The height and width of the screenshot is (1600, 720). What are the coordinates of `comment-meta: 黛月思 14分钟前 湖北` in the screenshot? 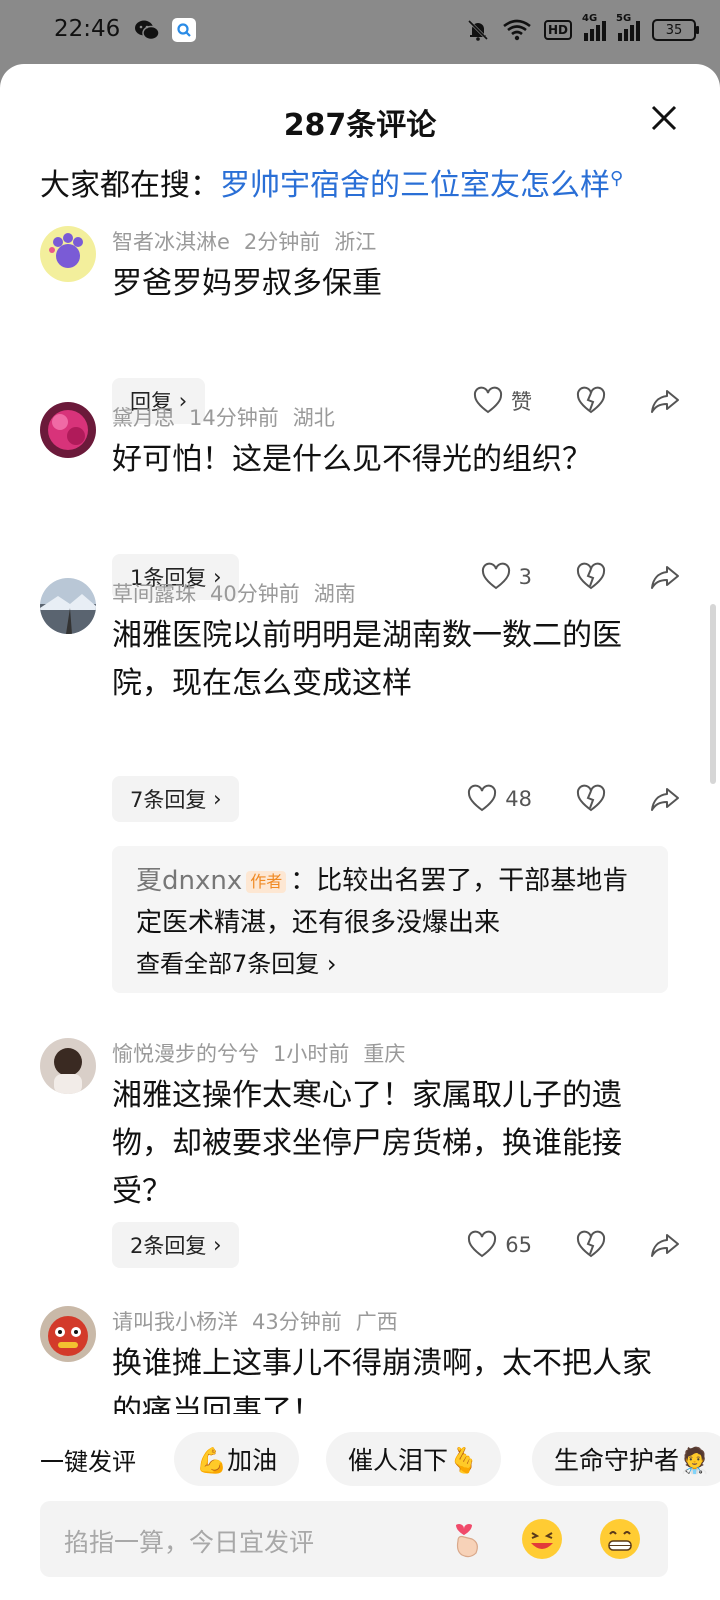 It's located at (230, 417).